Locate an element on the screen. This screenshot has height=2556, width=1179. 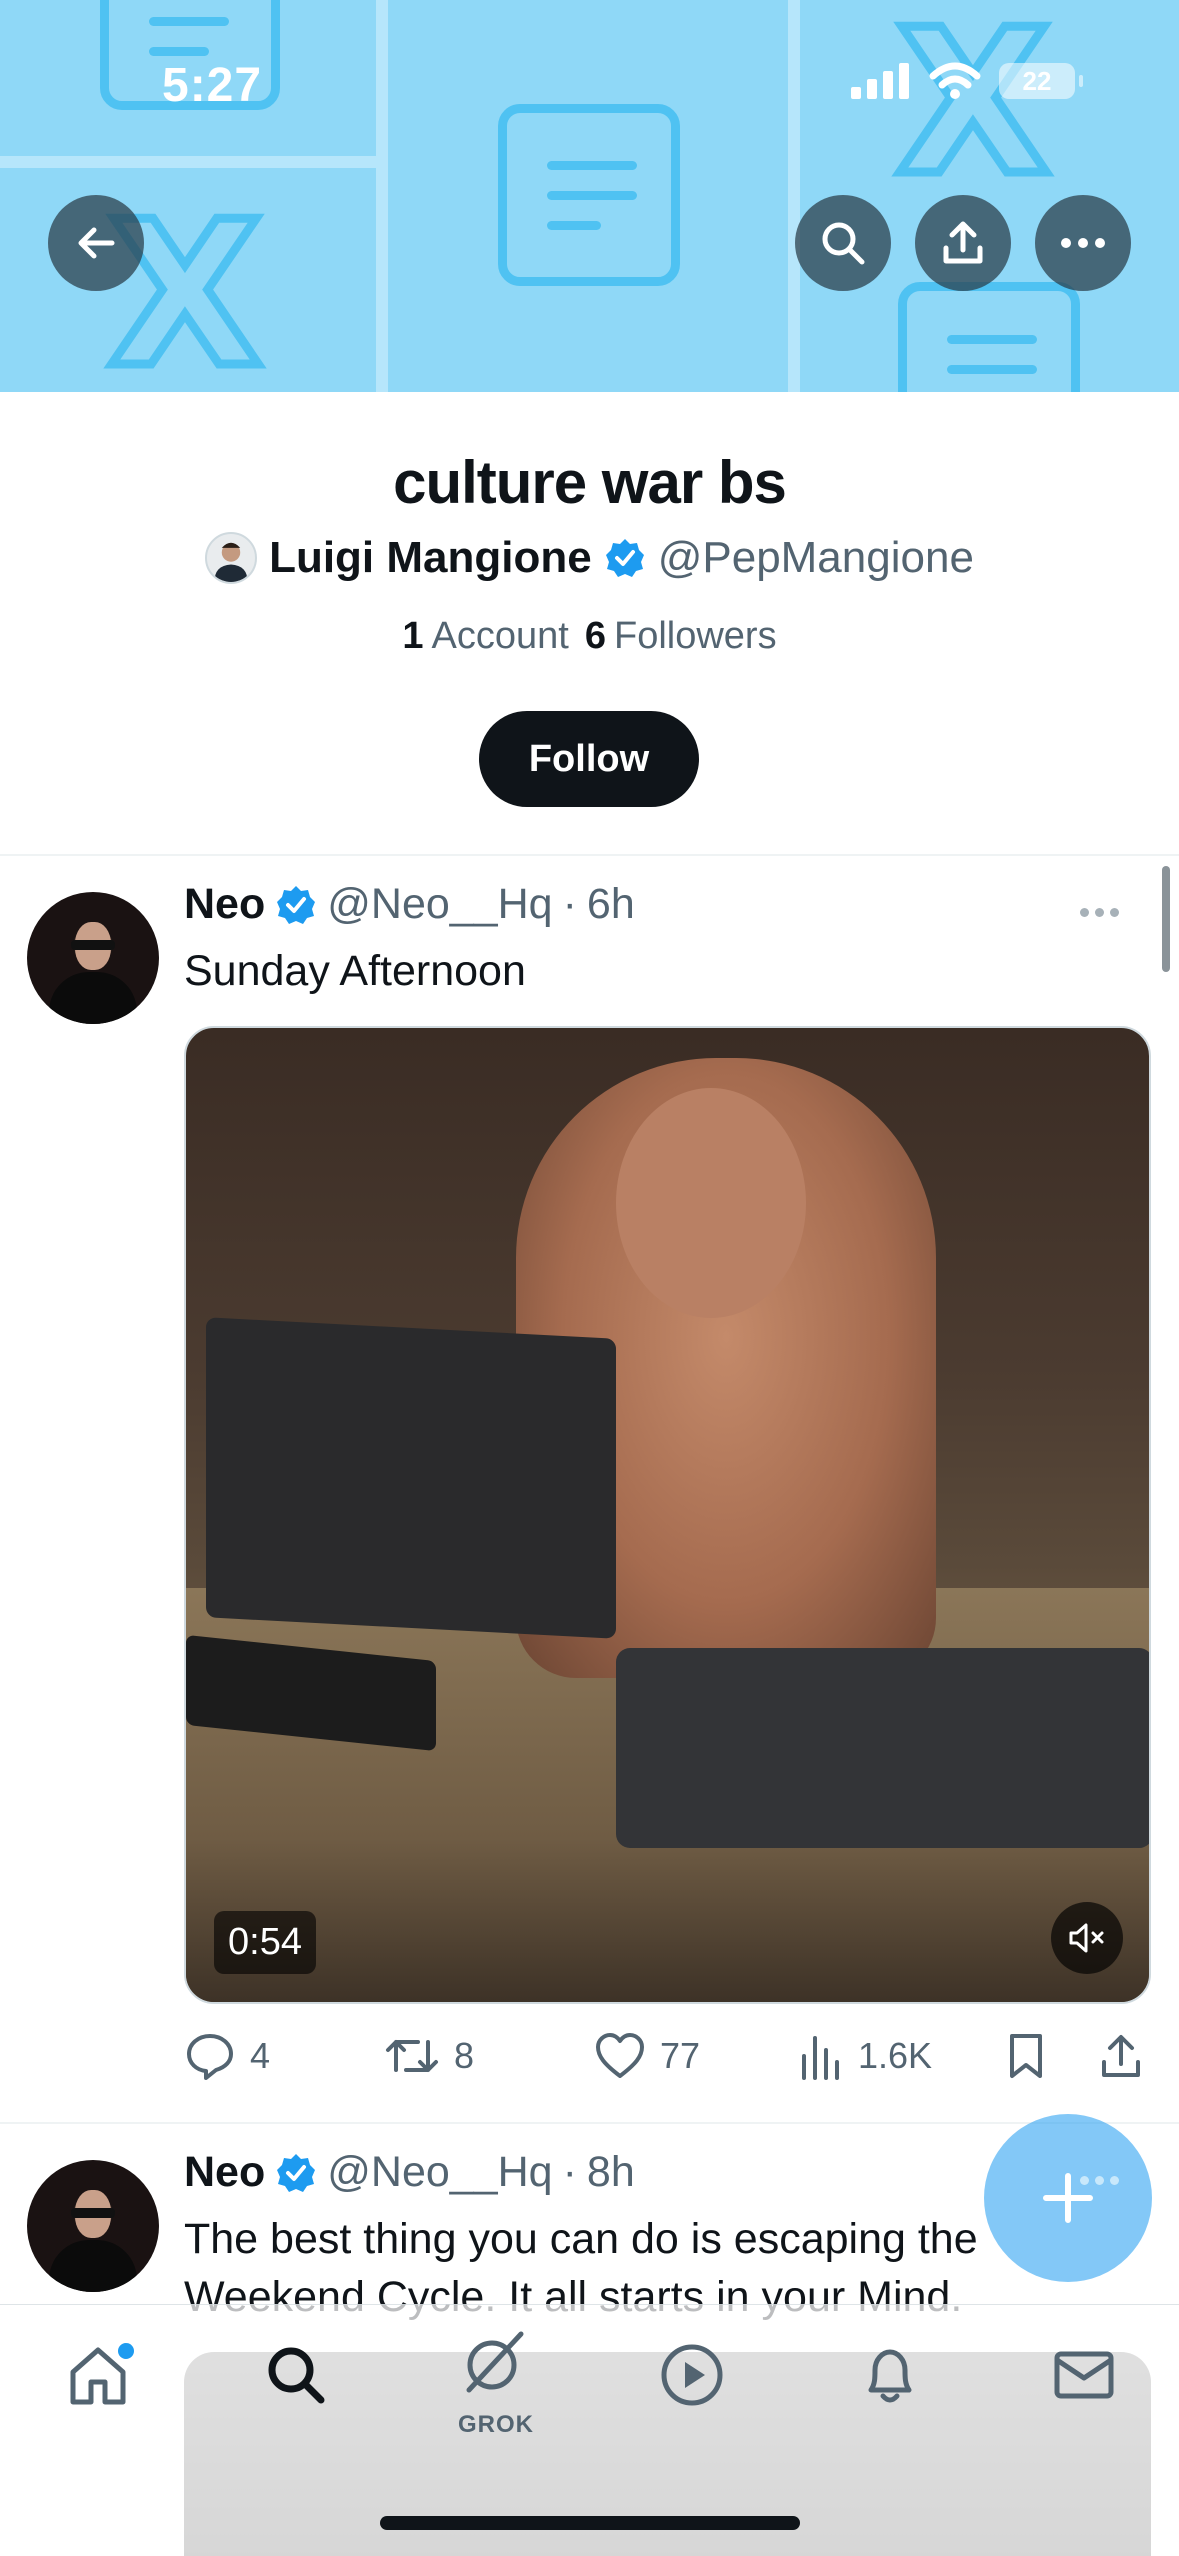
more-icon is located at coordinates (1083, 243).